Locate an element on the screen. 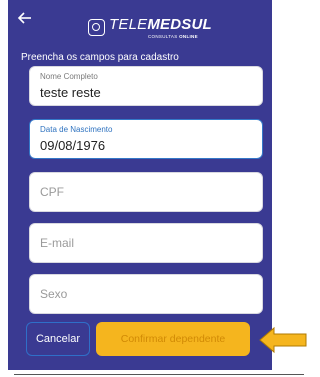 Image resolution: width=320 pixels, height=377 pixels. birth-date-value: 09/08/1976 is located at coordinates (72, 145).